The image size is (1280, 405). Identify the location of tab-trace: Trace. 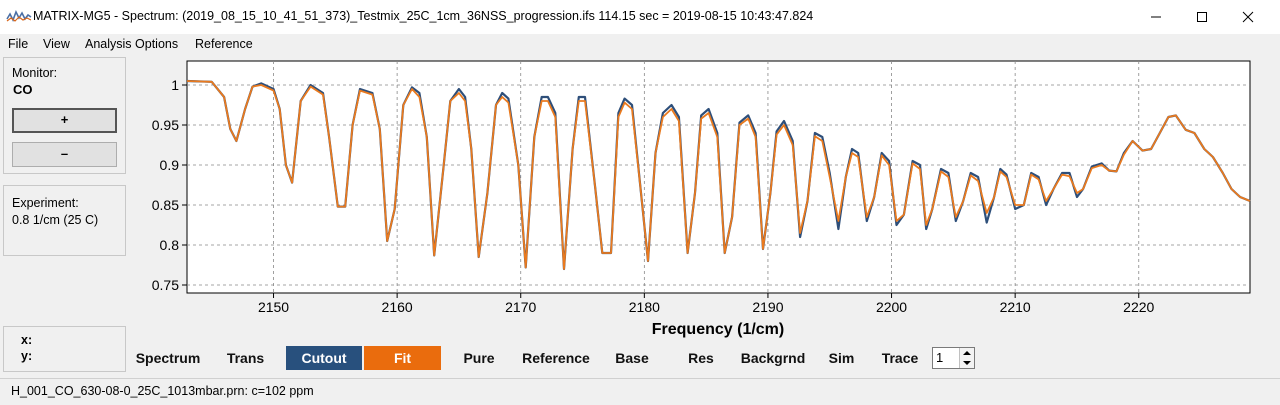
(900, 358).